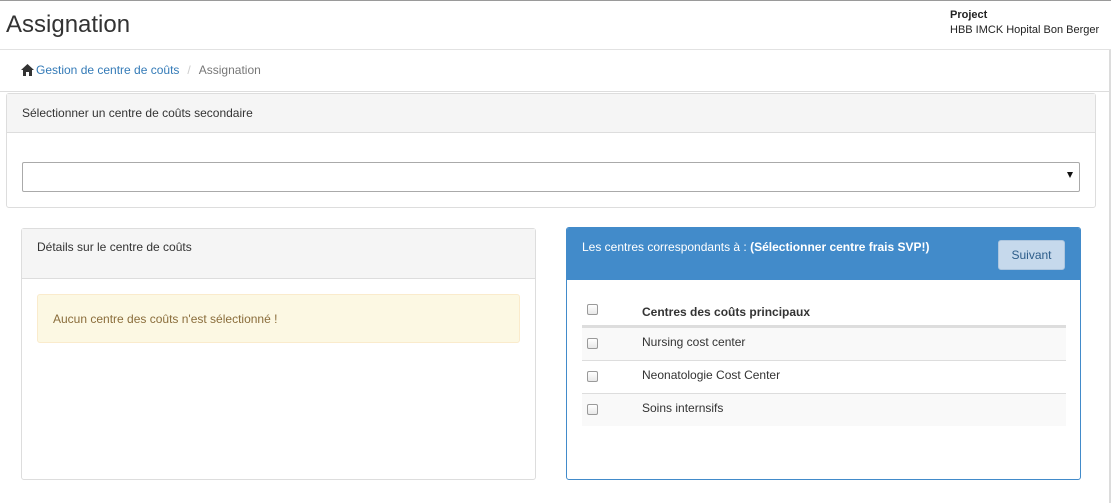 This screenshot has height=503, width=1111. I want to click on table-row: Nursing cost center, so click(824, 343).